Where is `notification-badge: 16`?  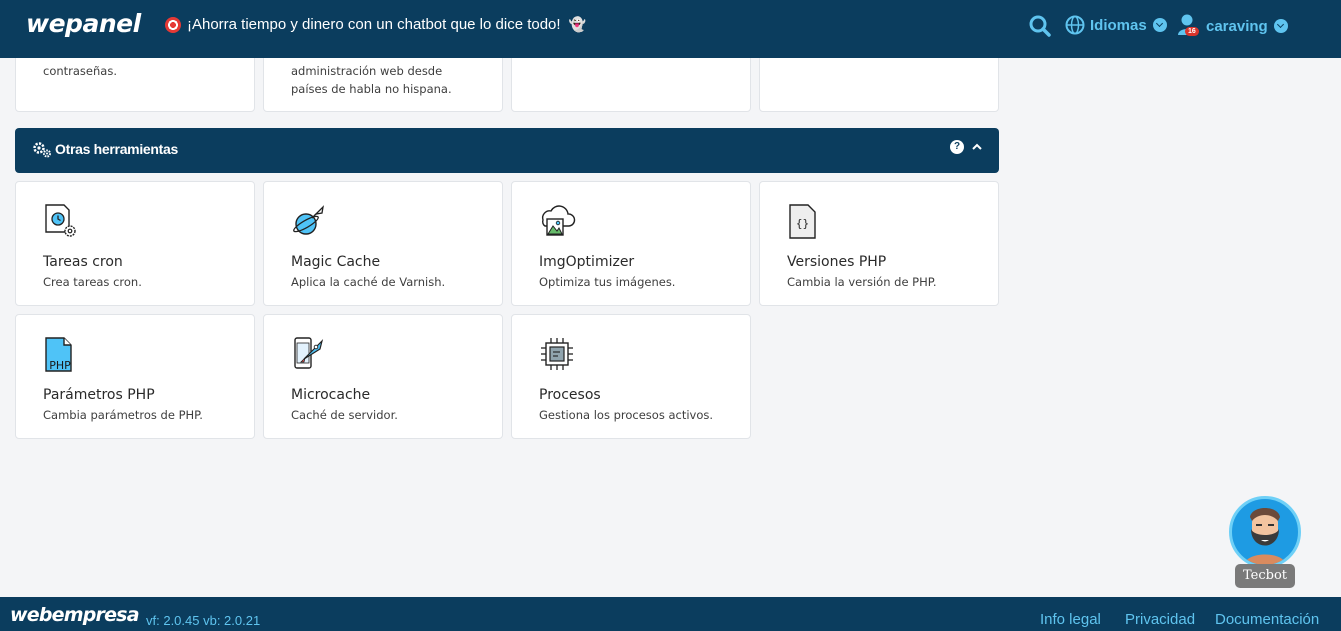 notification-badge: 16 is located at coordinates (1192, 31).